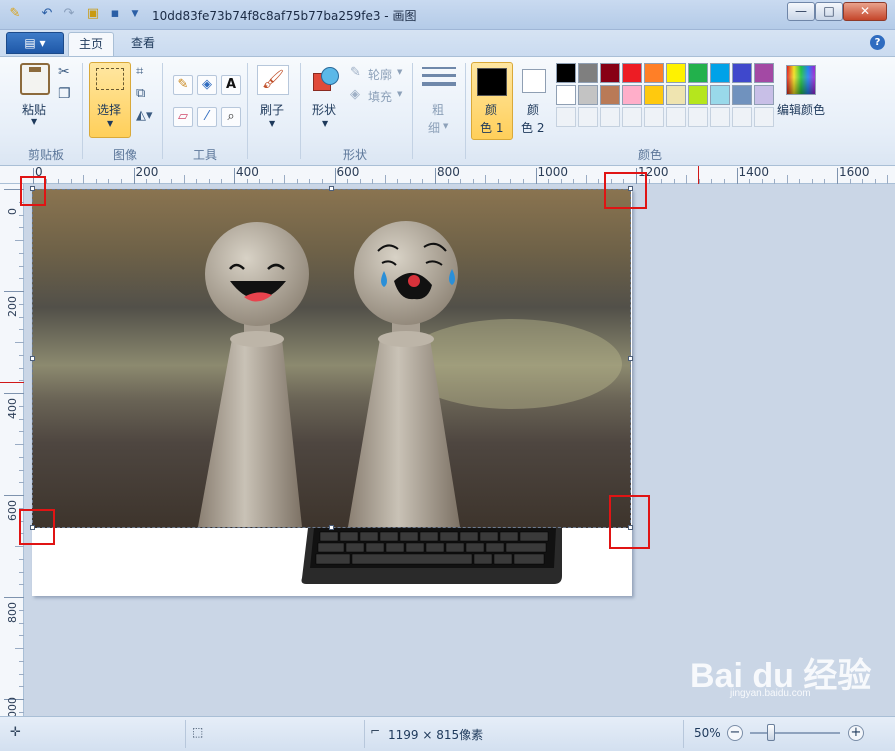 Image resolution: width=895 pixels, height=751 pixels. Describe the element at coordinates (801, 11) in the screenshot. I see `minimize-button: —` at that location.